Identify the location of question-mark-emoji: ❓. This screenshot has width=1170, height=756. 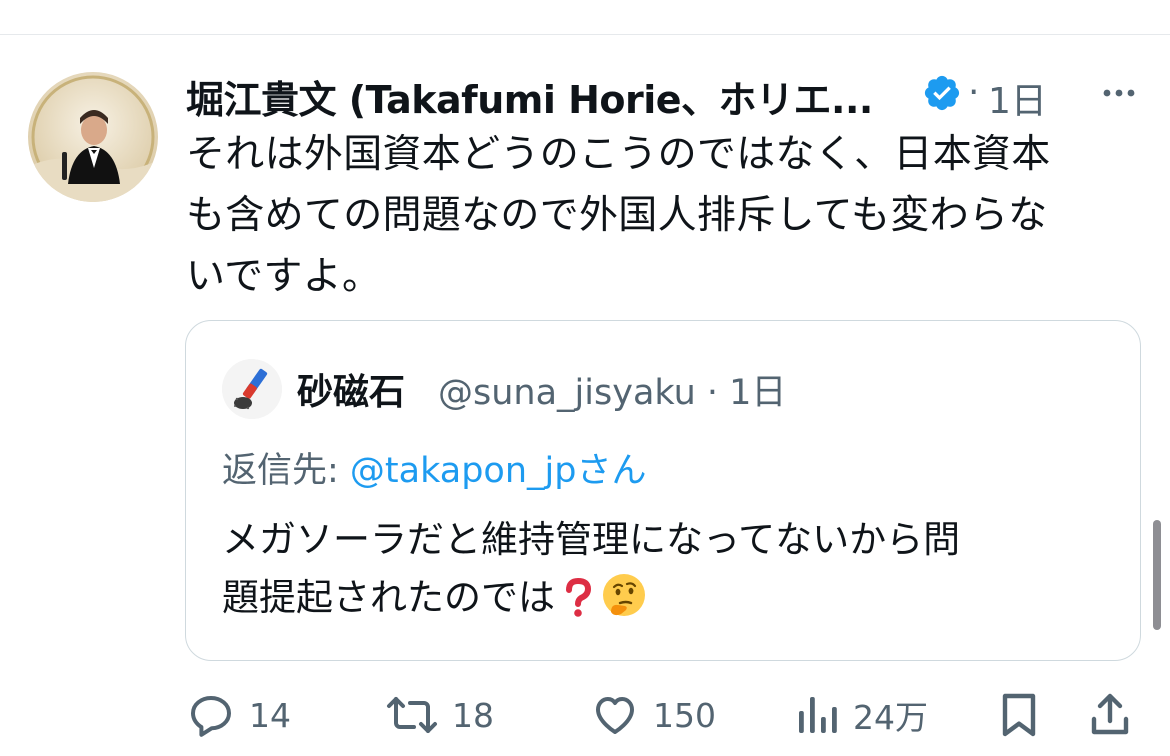
(578, 606).